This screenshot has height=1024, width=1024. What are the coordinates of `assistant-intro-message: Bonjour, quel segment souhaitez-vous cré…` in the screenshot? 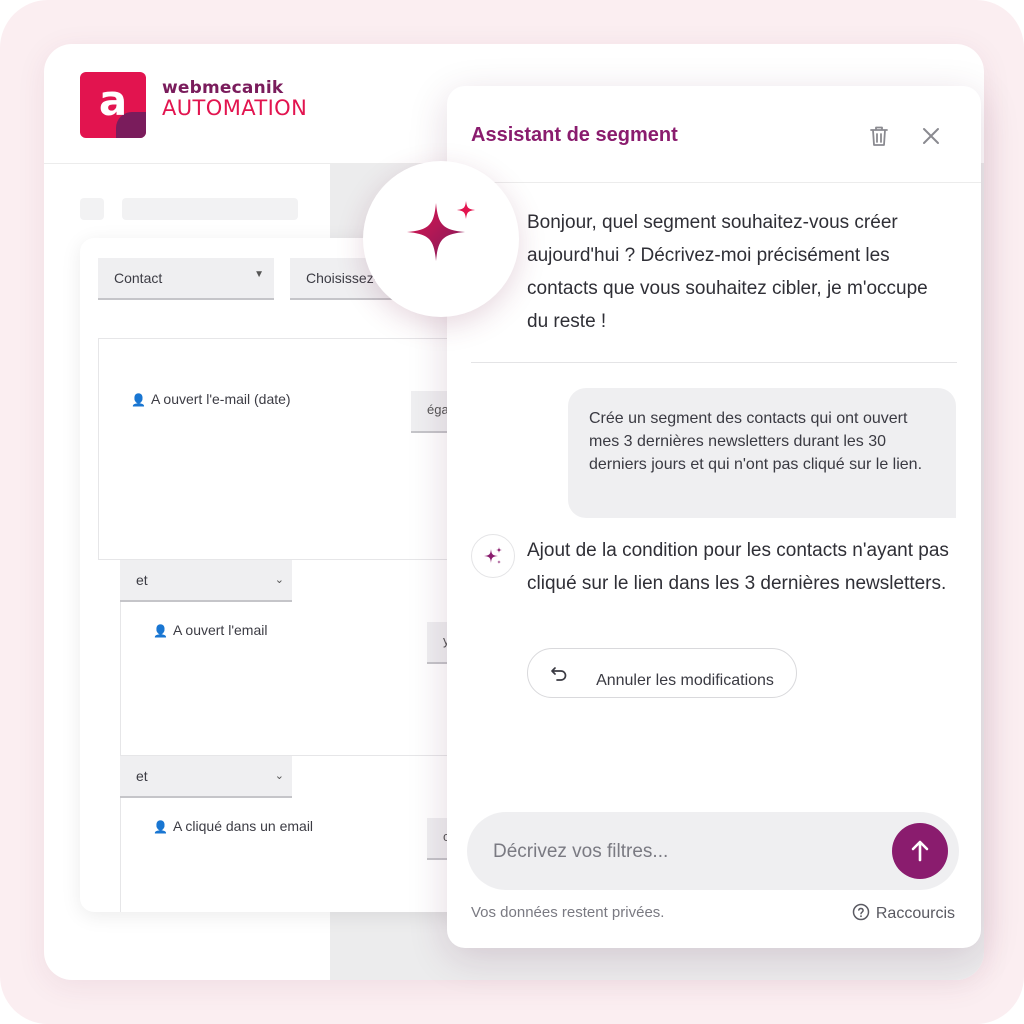 It's located at (727, 272).